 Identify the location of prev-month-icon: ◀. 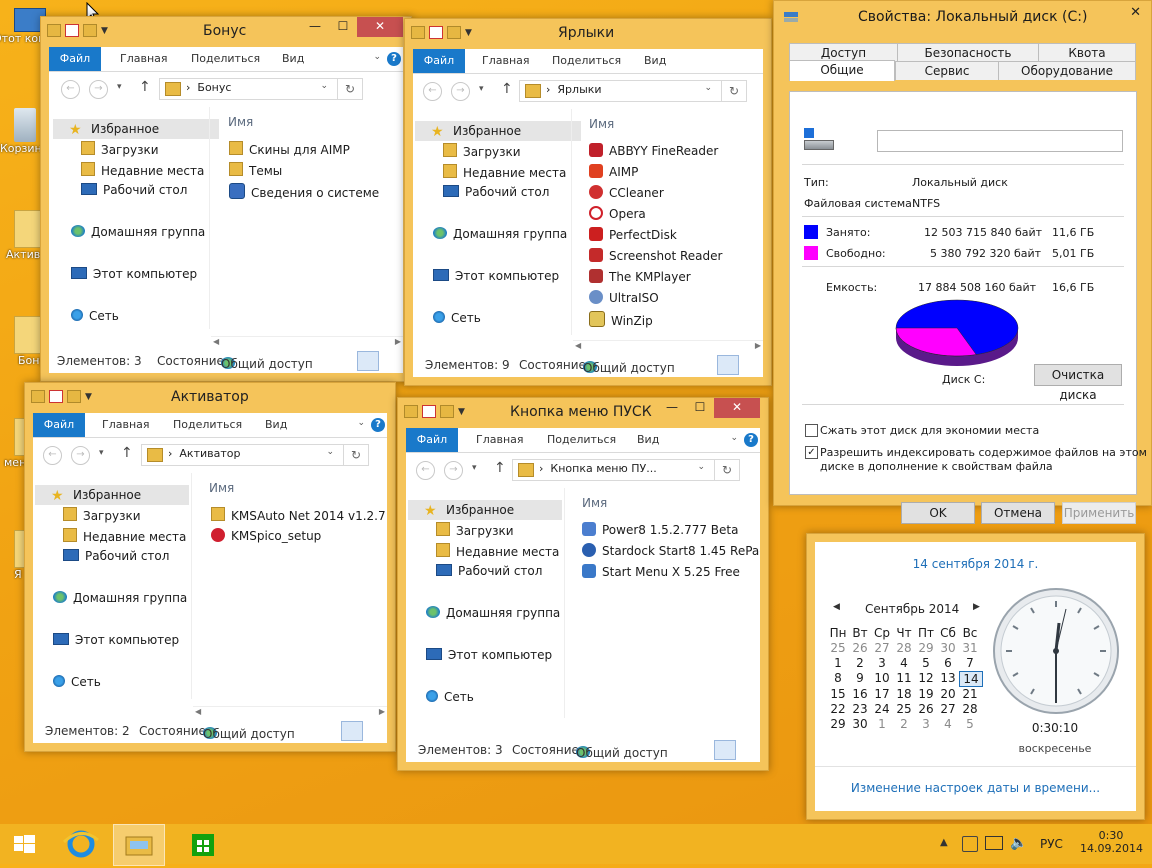
(836, 607).